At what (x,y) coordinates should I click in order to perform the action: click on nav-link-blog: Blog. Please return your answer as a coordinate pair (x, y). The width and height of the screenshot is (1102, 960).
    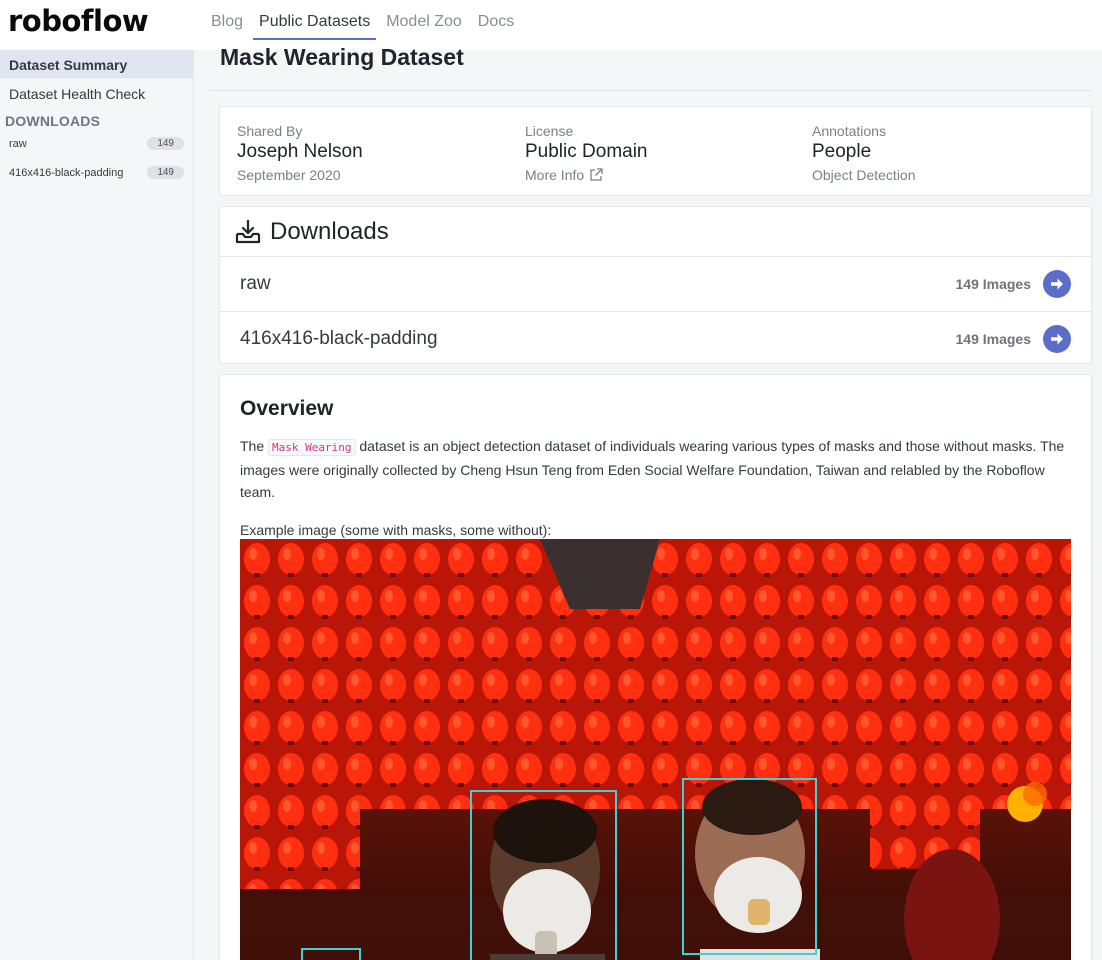
    Looking at the image, I should click on (227, 20).